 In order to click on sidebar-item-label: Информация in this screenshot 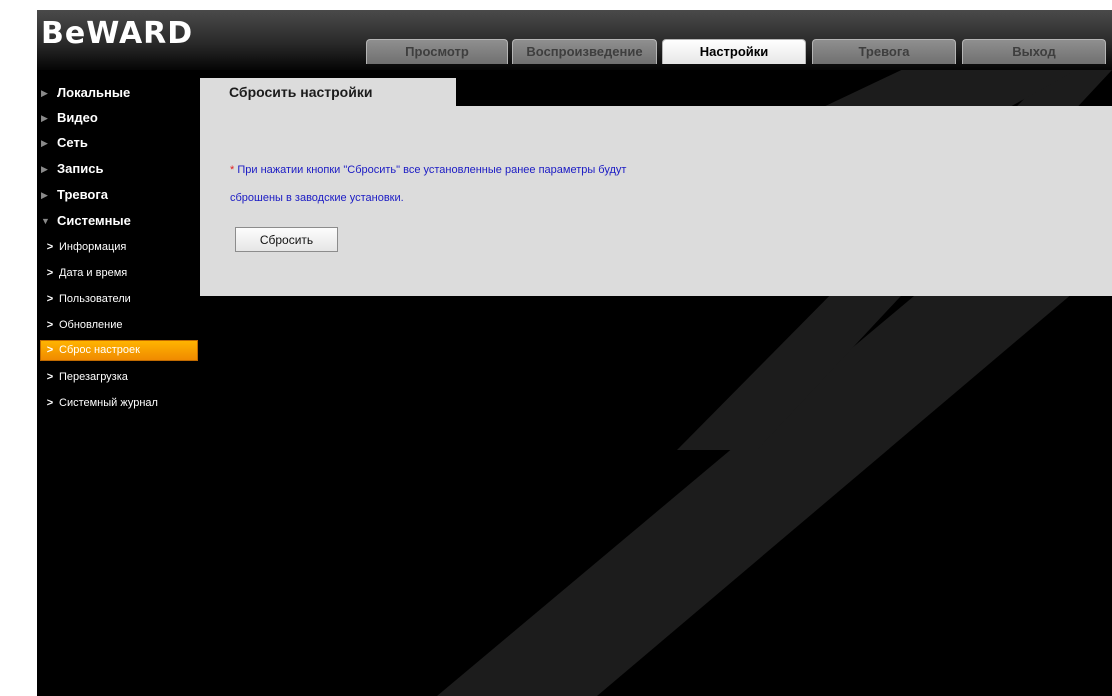, I will do `click(93, 247)`.